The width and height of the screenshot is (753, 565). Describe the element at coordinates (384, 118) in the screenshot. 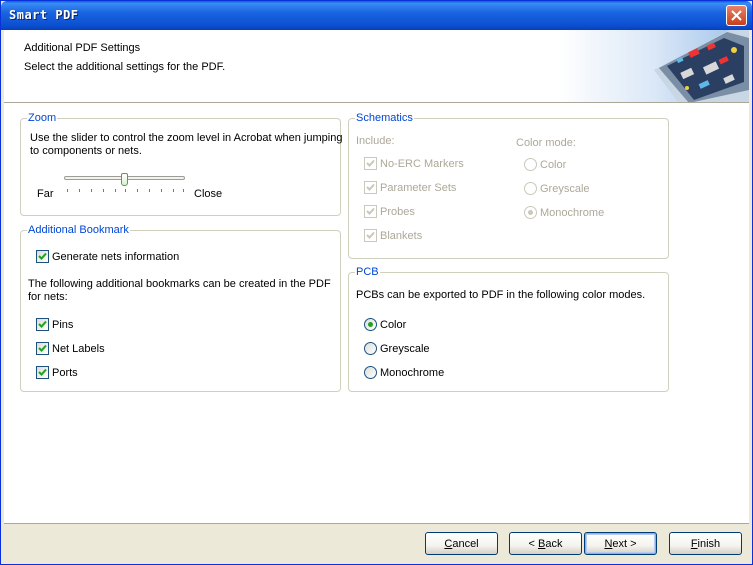

I see `schematics-legend: Schematics` at that location.